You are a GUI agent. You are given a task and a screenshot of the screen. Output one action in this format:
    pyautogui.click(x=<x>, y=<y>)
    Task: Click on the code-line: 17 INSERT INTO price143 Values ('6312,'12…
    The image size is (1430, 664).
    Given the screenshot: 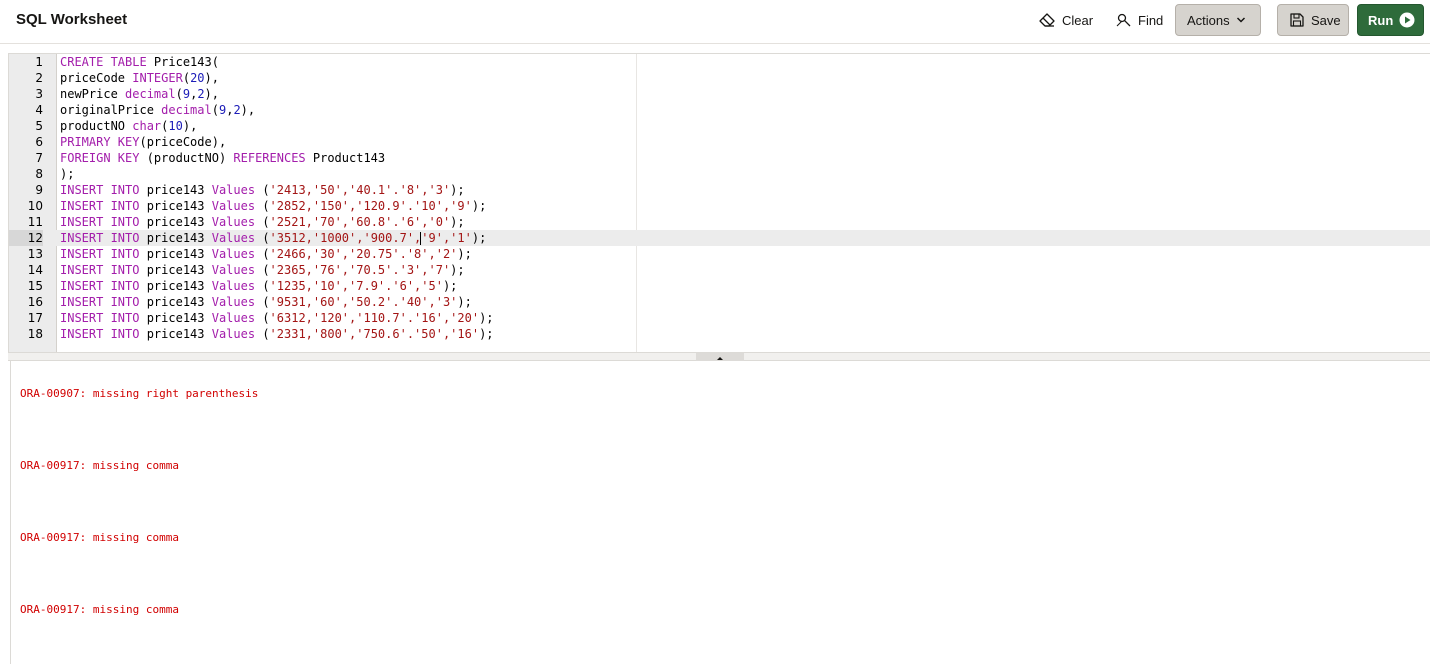 What is the action you would take?
    pyautogui.click(x=719, y=318)
    